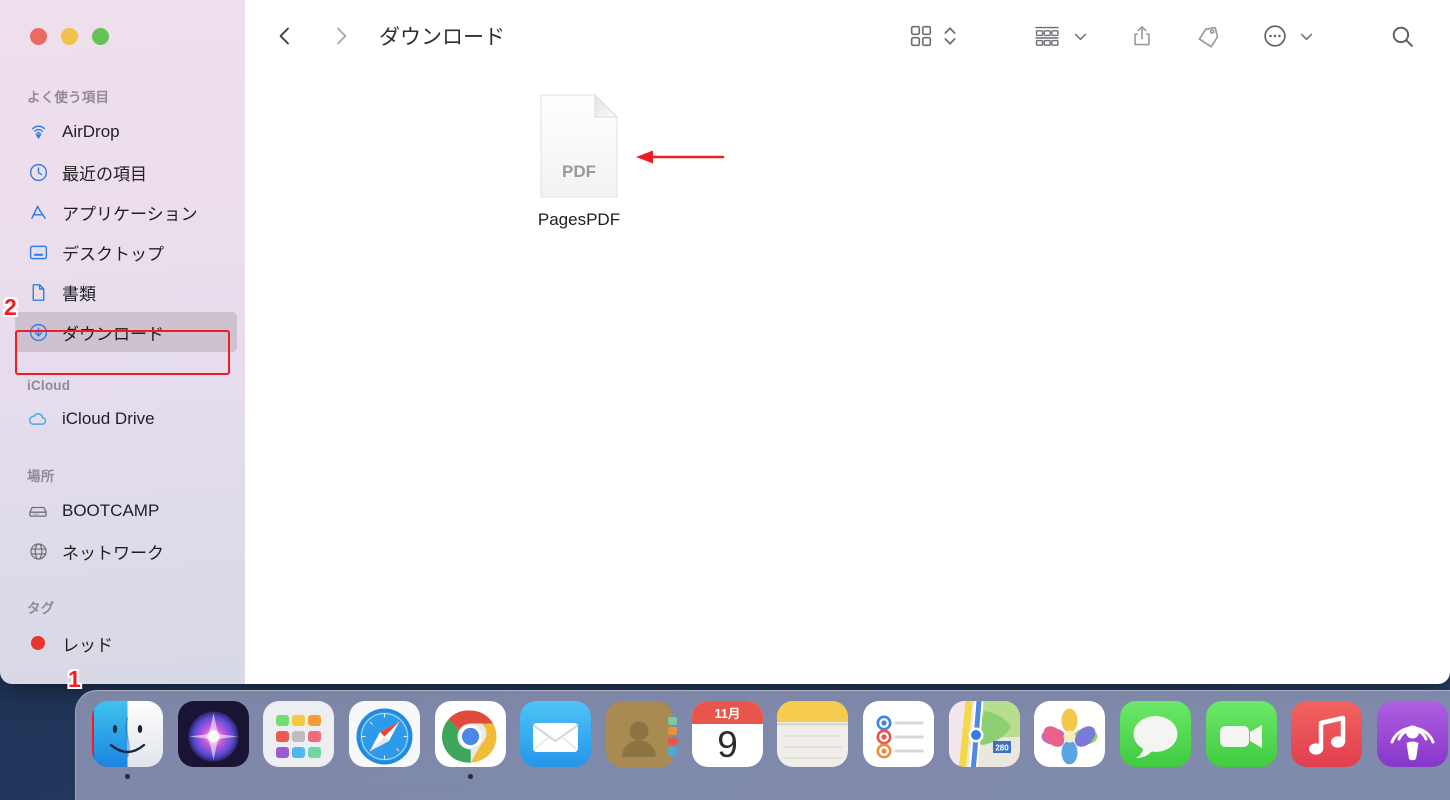  What do you see at coordinates (38, 252) in the screenshot?
I see `desktop-icon` at bounding box center [38, 252].